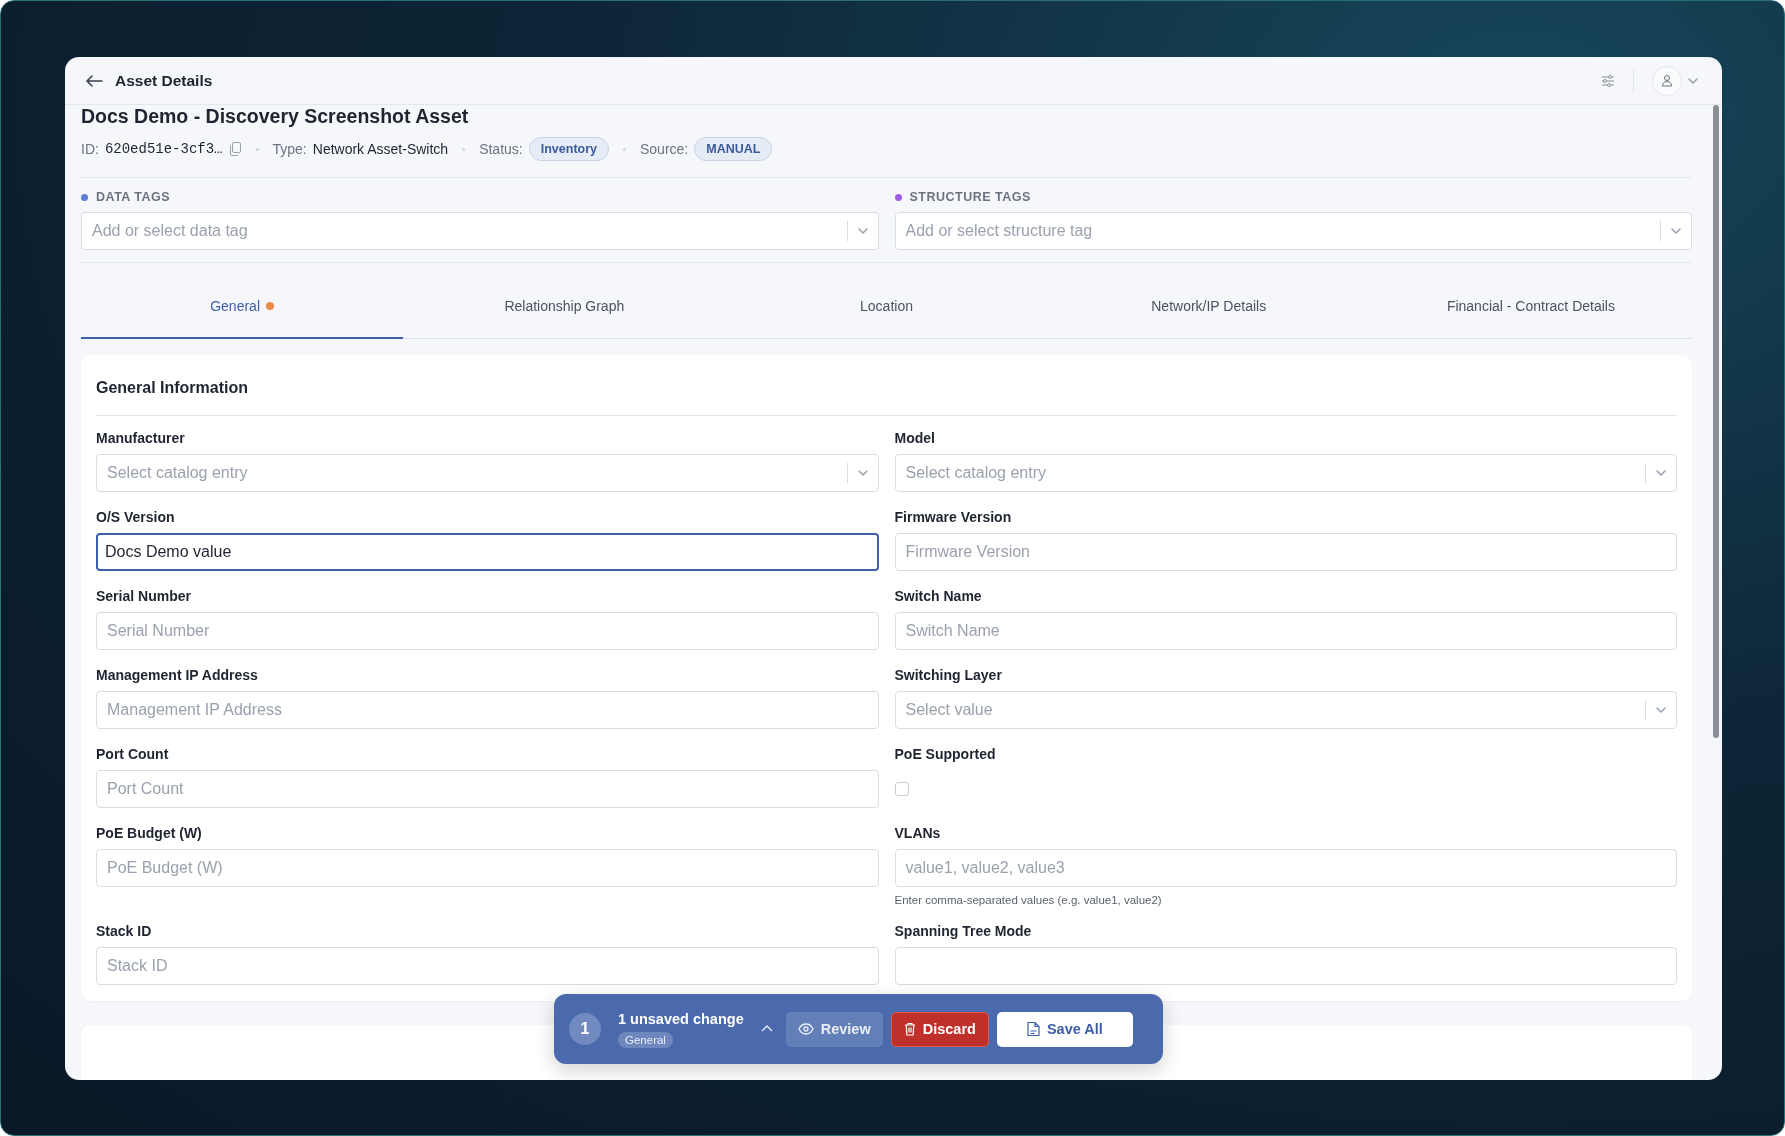 The image size is (1785, 1136). I want to click on input-field: Management IP Address, so click(487, 710).